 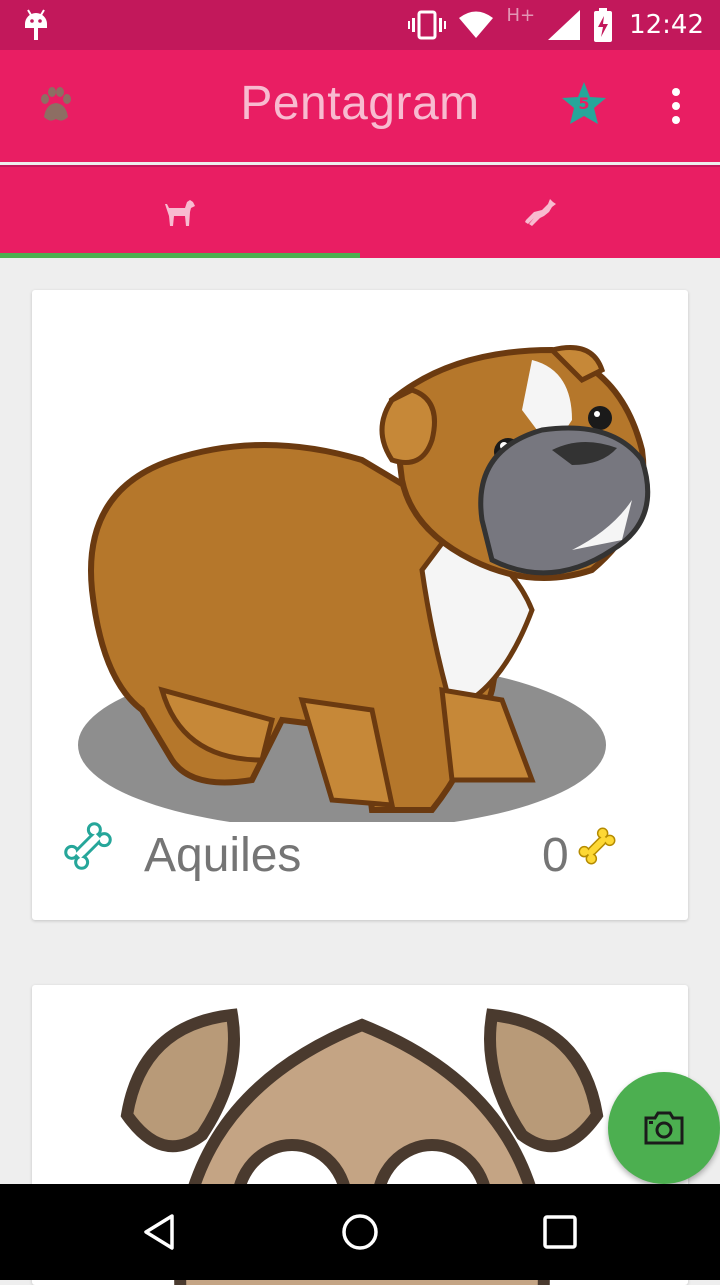 What do you see at coordinates (36, 24) in the screenshot?
I see `android-debug-icon` at bounding box center [36, 24].